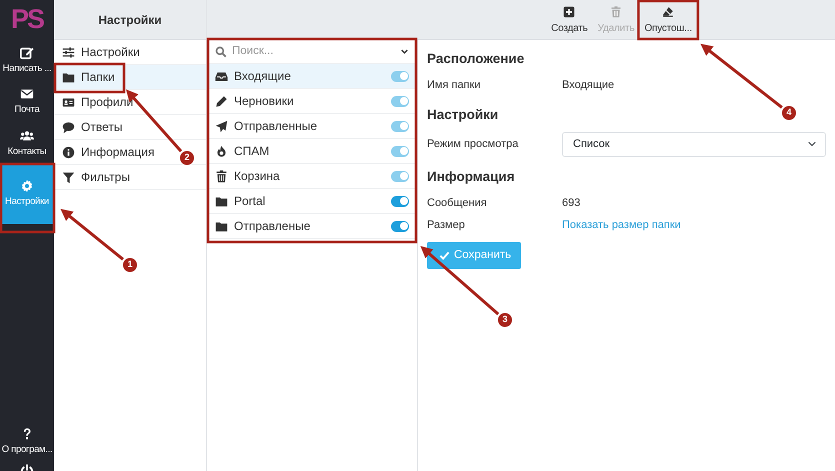 The width and height of the screenshot is (835, 471). I want to click on paper-plane-icon, so click(221, 126).